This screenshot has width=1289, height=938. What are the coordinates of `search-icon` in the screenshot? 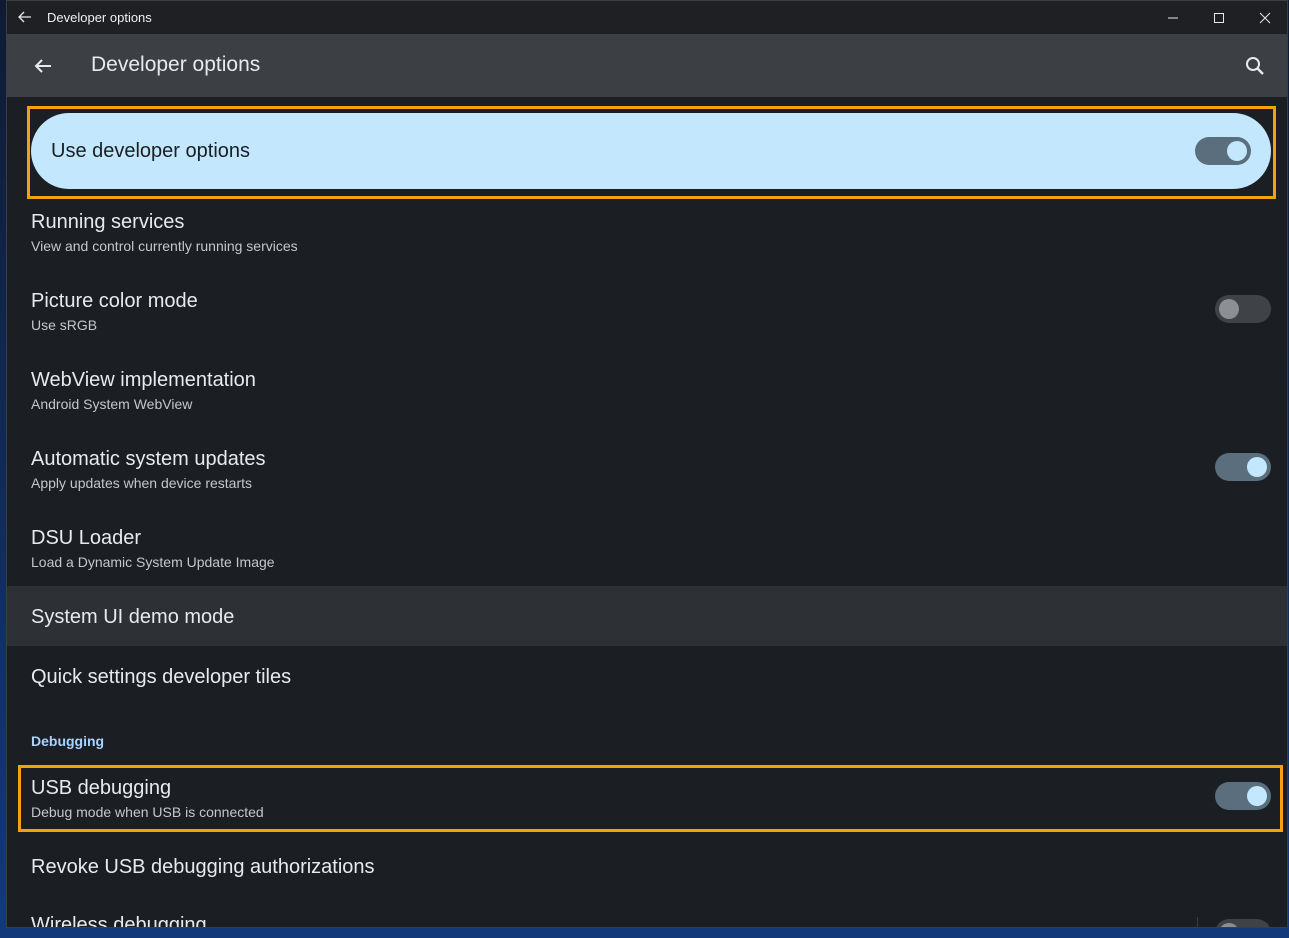 It's located at (1255, 66).